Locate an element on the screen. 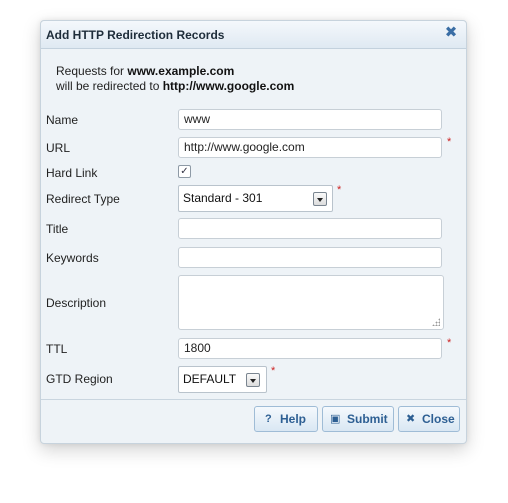  redirect-type-value: Standard - 301 is located at coordinates (223, 198).